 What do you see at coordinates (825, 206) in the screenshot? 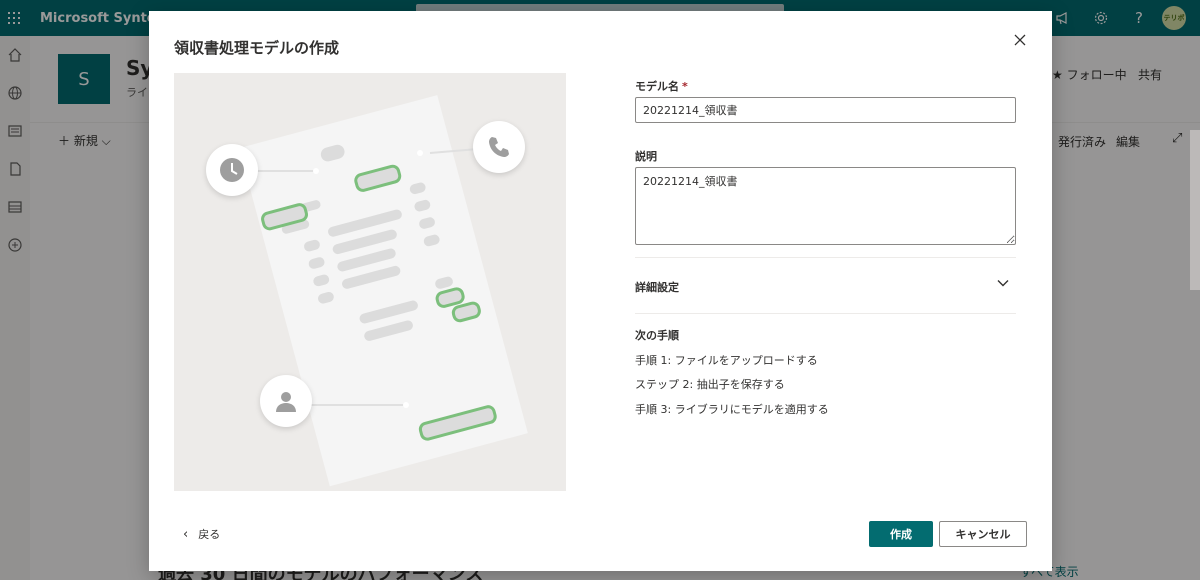
I see `description-field: 20221214_領収書` at bounding box center [825, 206].